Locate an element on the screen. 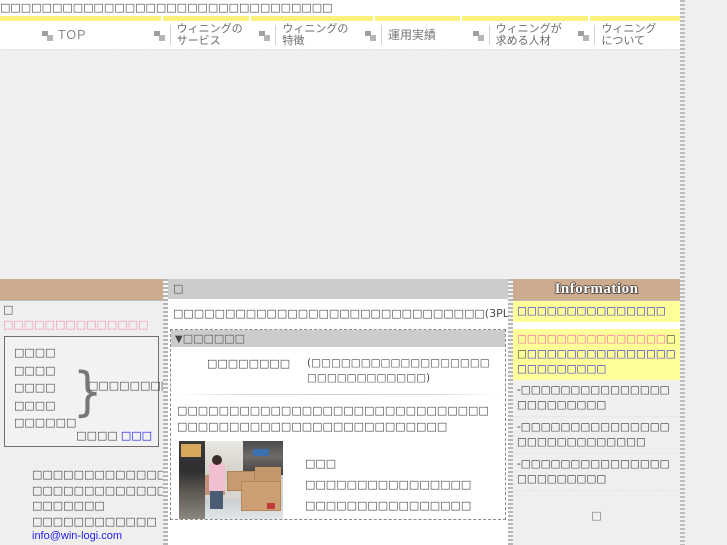  sidebar-menu-item-2: □□□□ is located at coordinates (45, 371).